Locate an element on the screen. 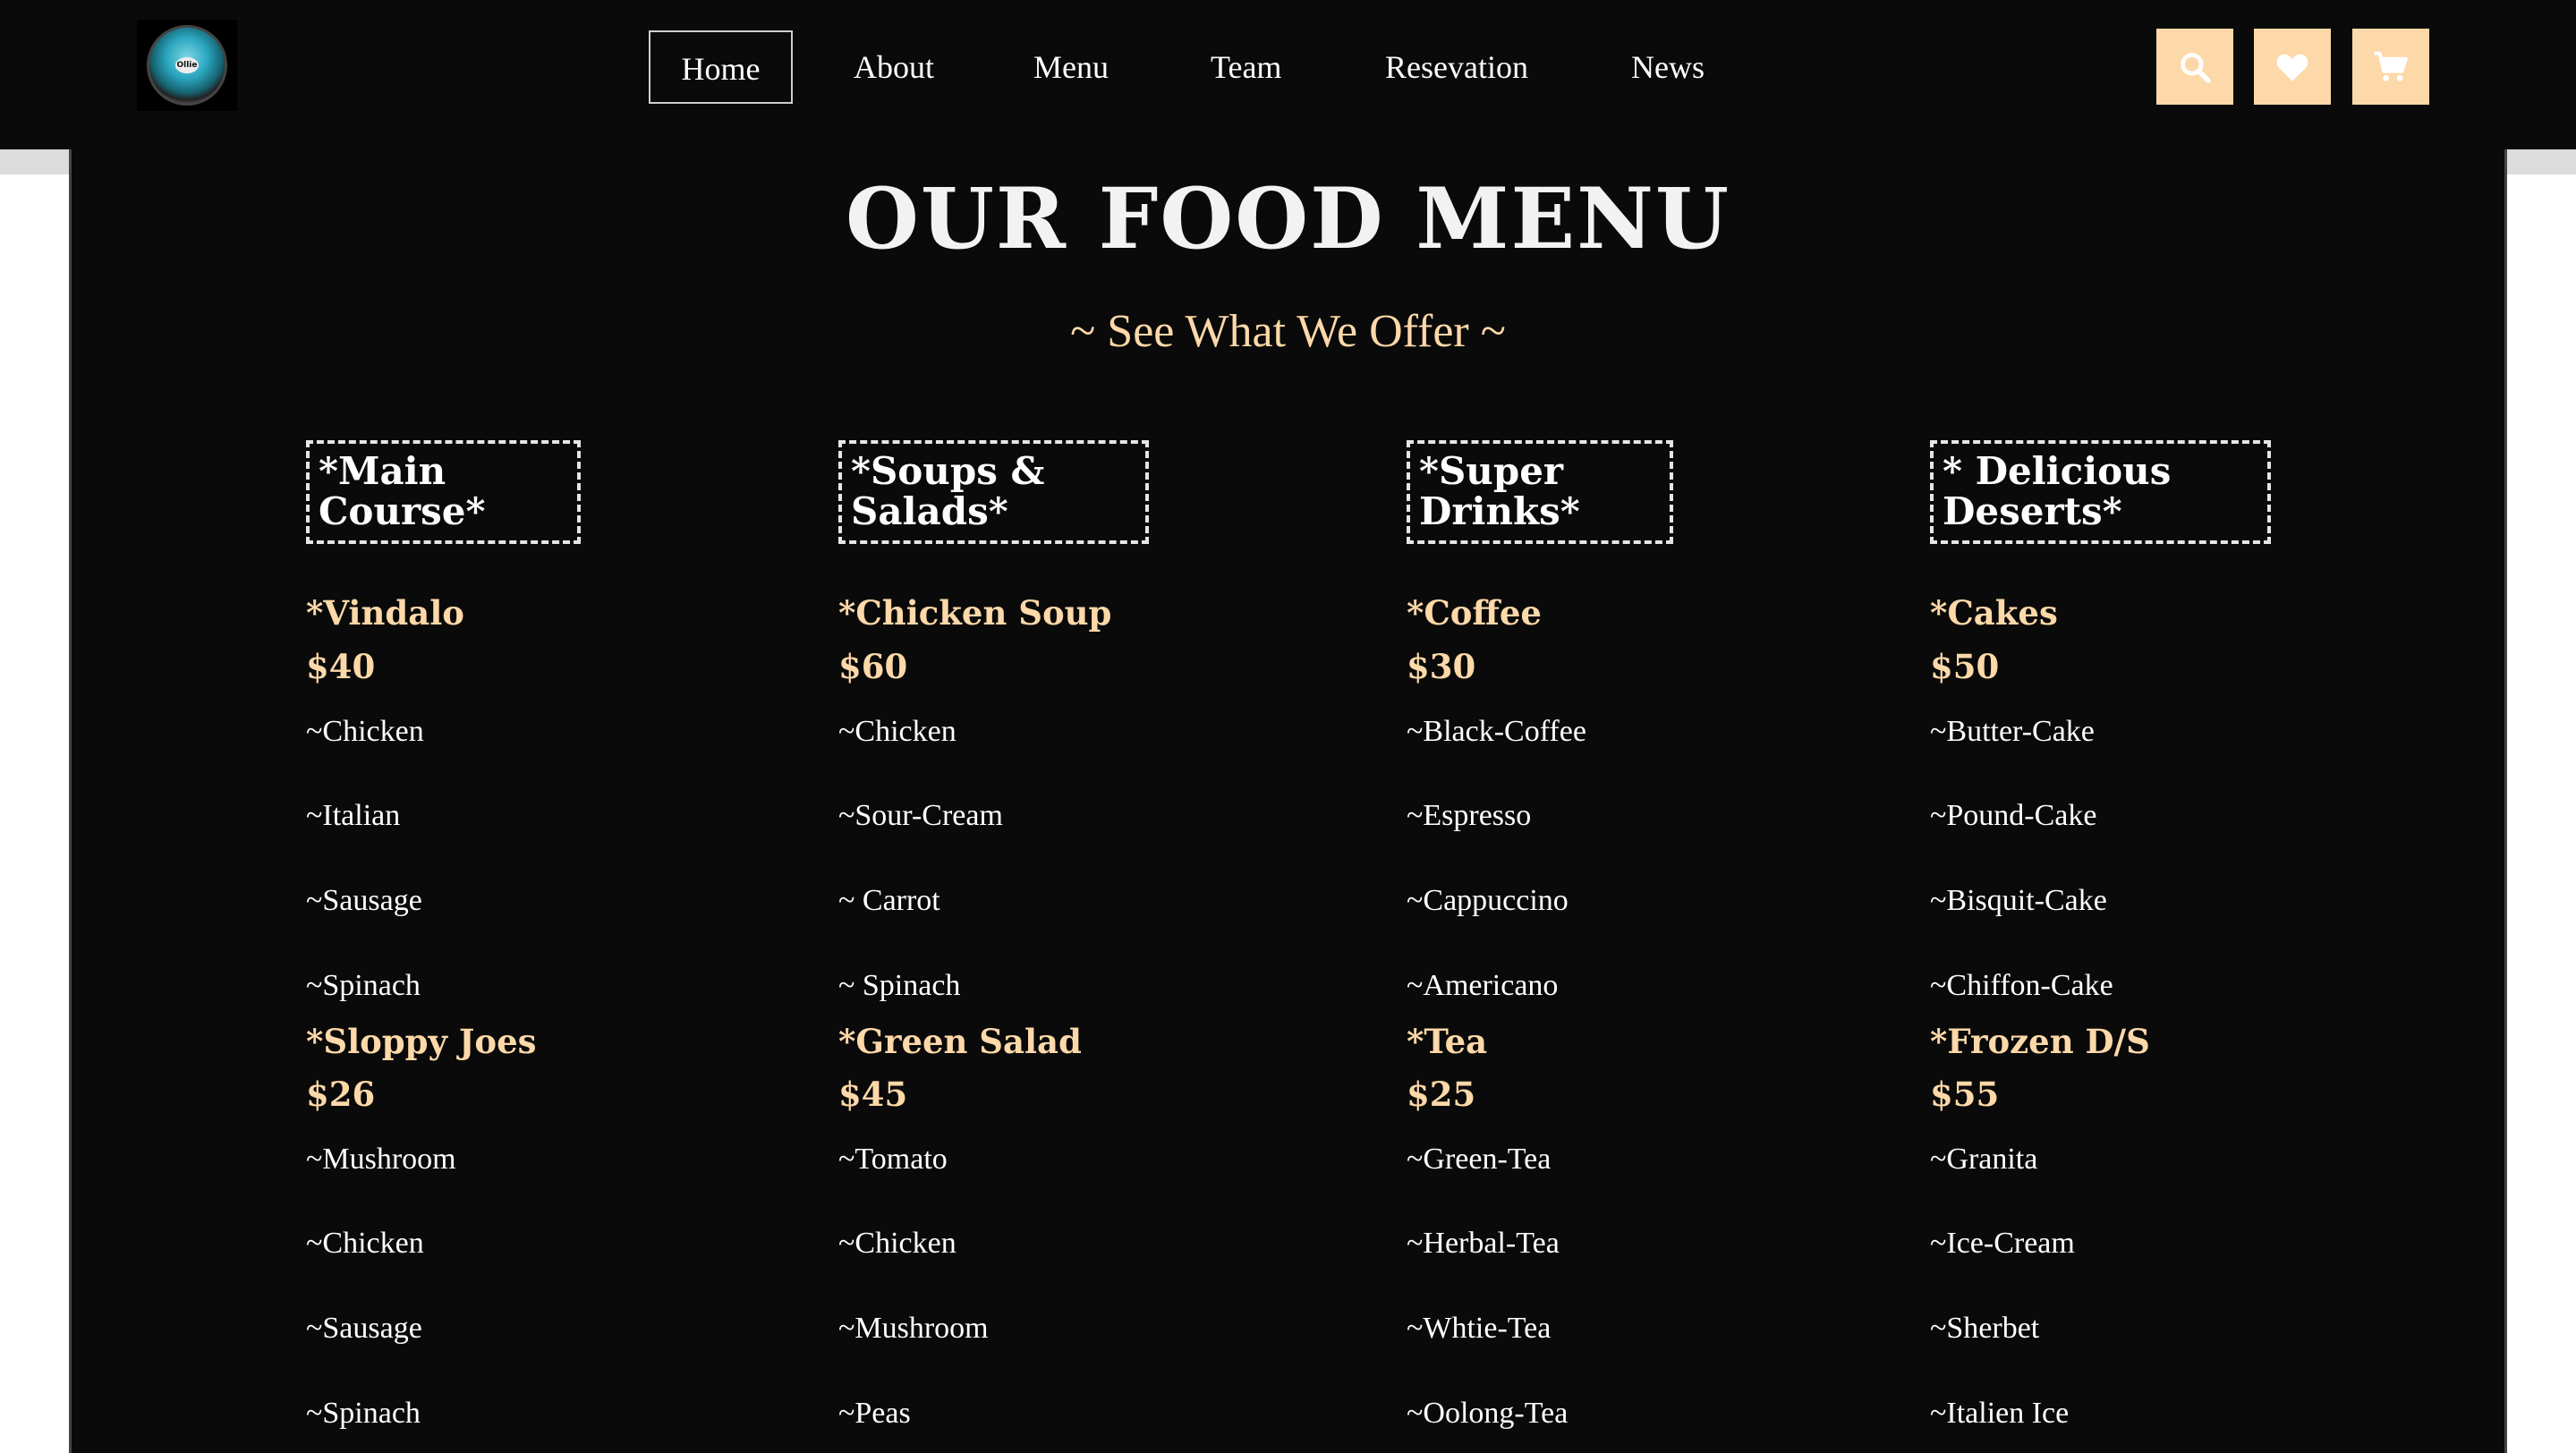 Image resolution: width=2576 pixels, height=1453 pixels. ingredient: ~Cappuccino is located at coordinates (1488, 900).